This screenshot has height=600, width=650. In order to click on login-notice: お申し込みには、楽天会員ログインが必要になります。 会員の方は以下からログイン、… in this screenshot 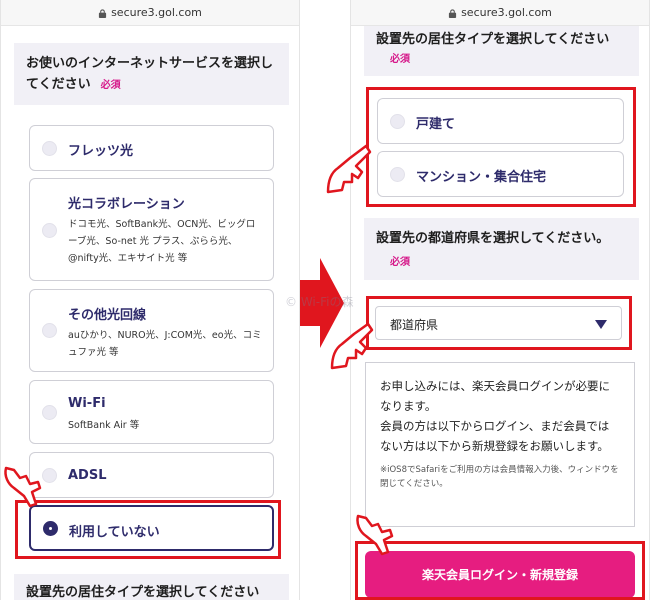, I will do `click(500, 444)`.